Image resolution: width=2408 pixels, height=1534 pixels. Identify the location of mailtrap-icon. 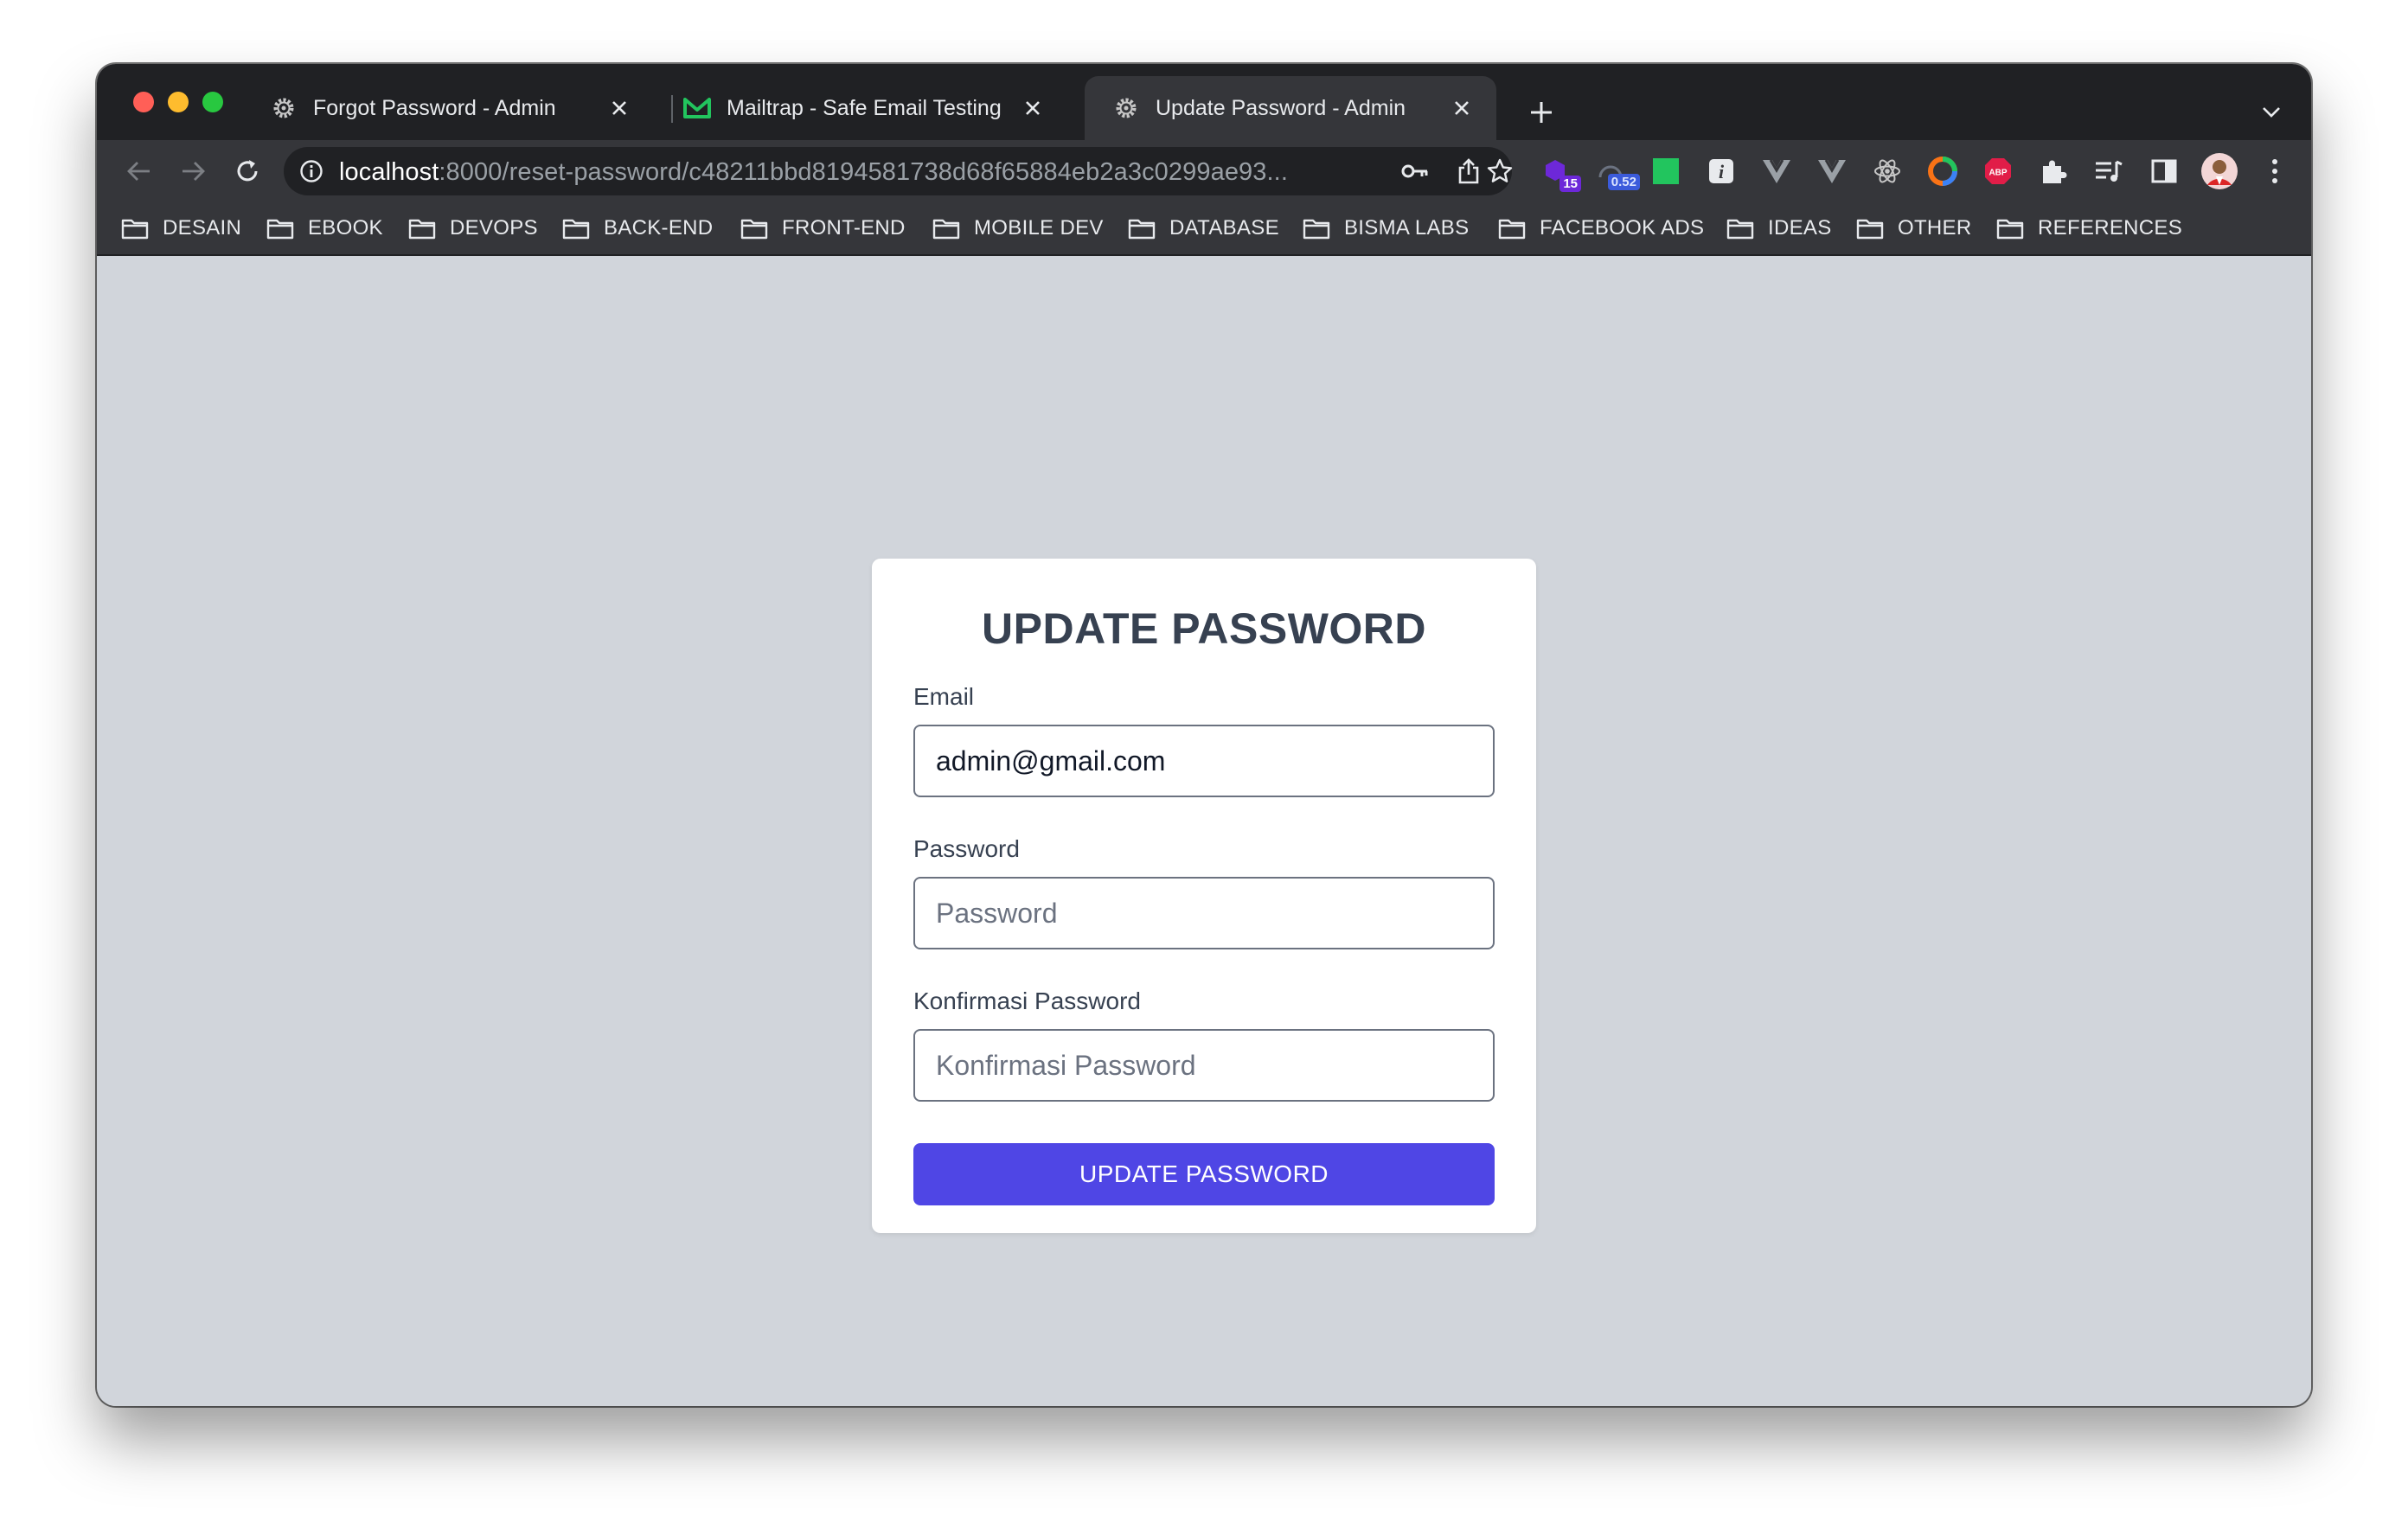
(697, 108).